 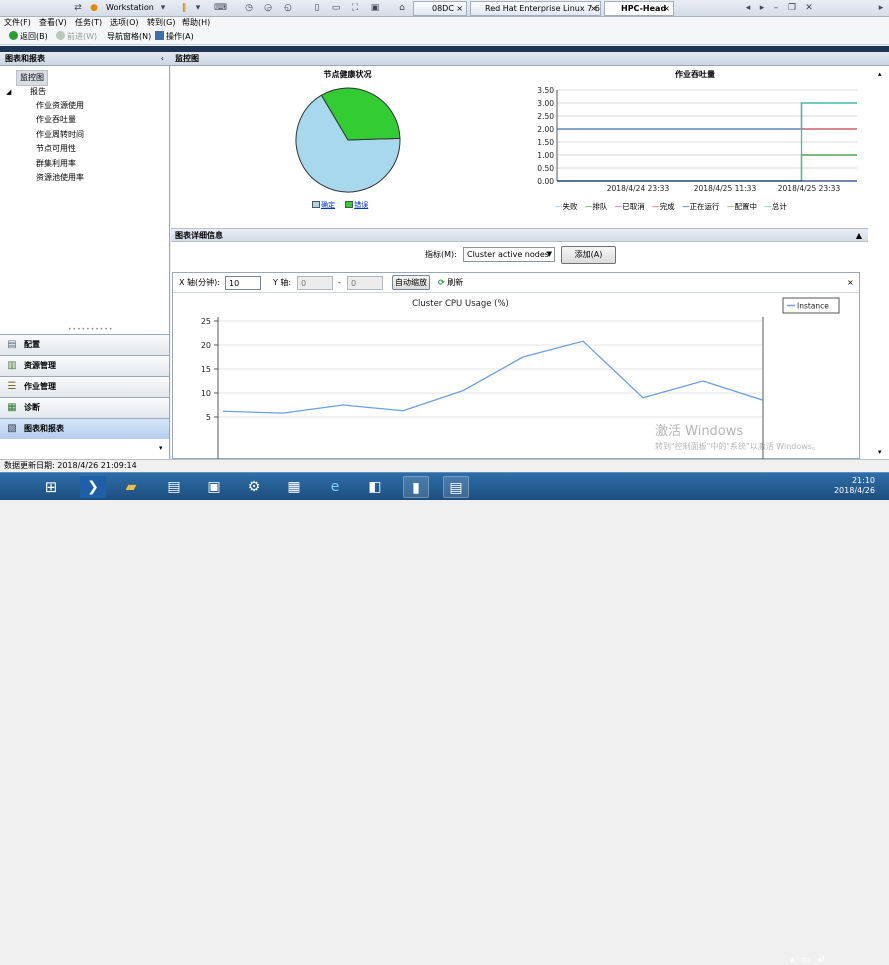 I want to click on nav-item-reports: 报告, so click(x=38, y=92).